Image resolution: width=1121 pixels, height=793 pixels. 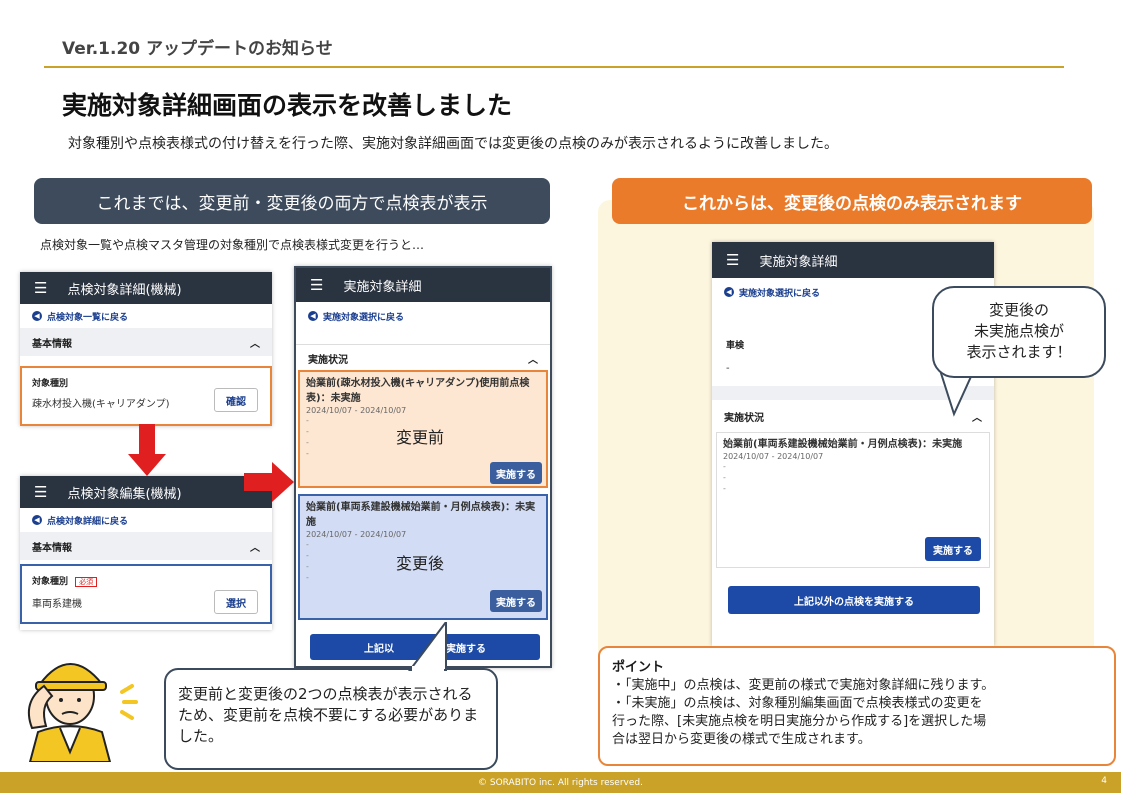 I want to click on card-placeholder-lines: ---, so click(x=724, y=477).